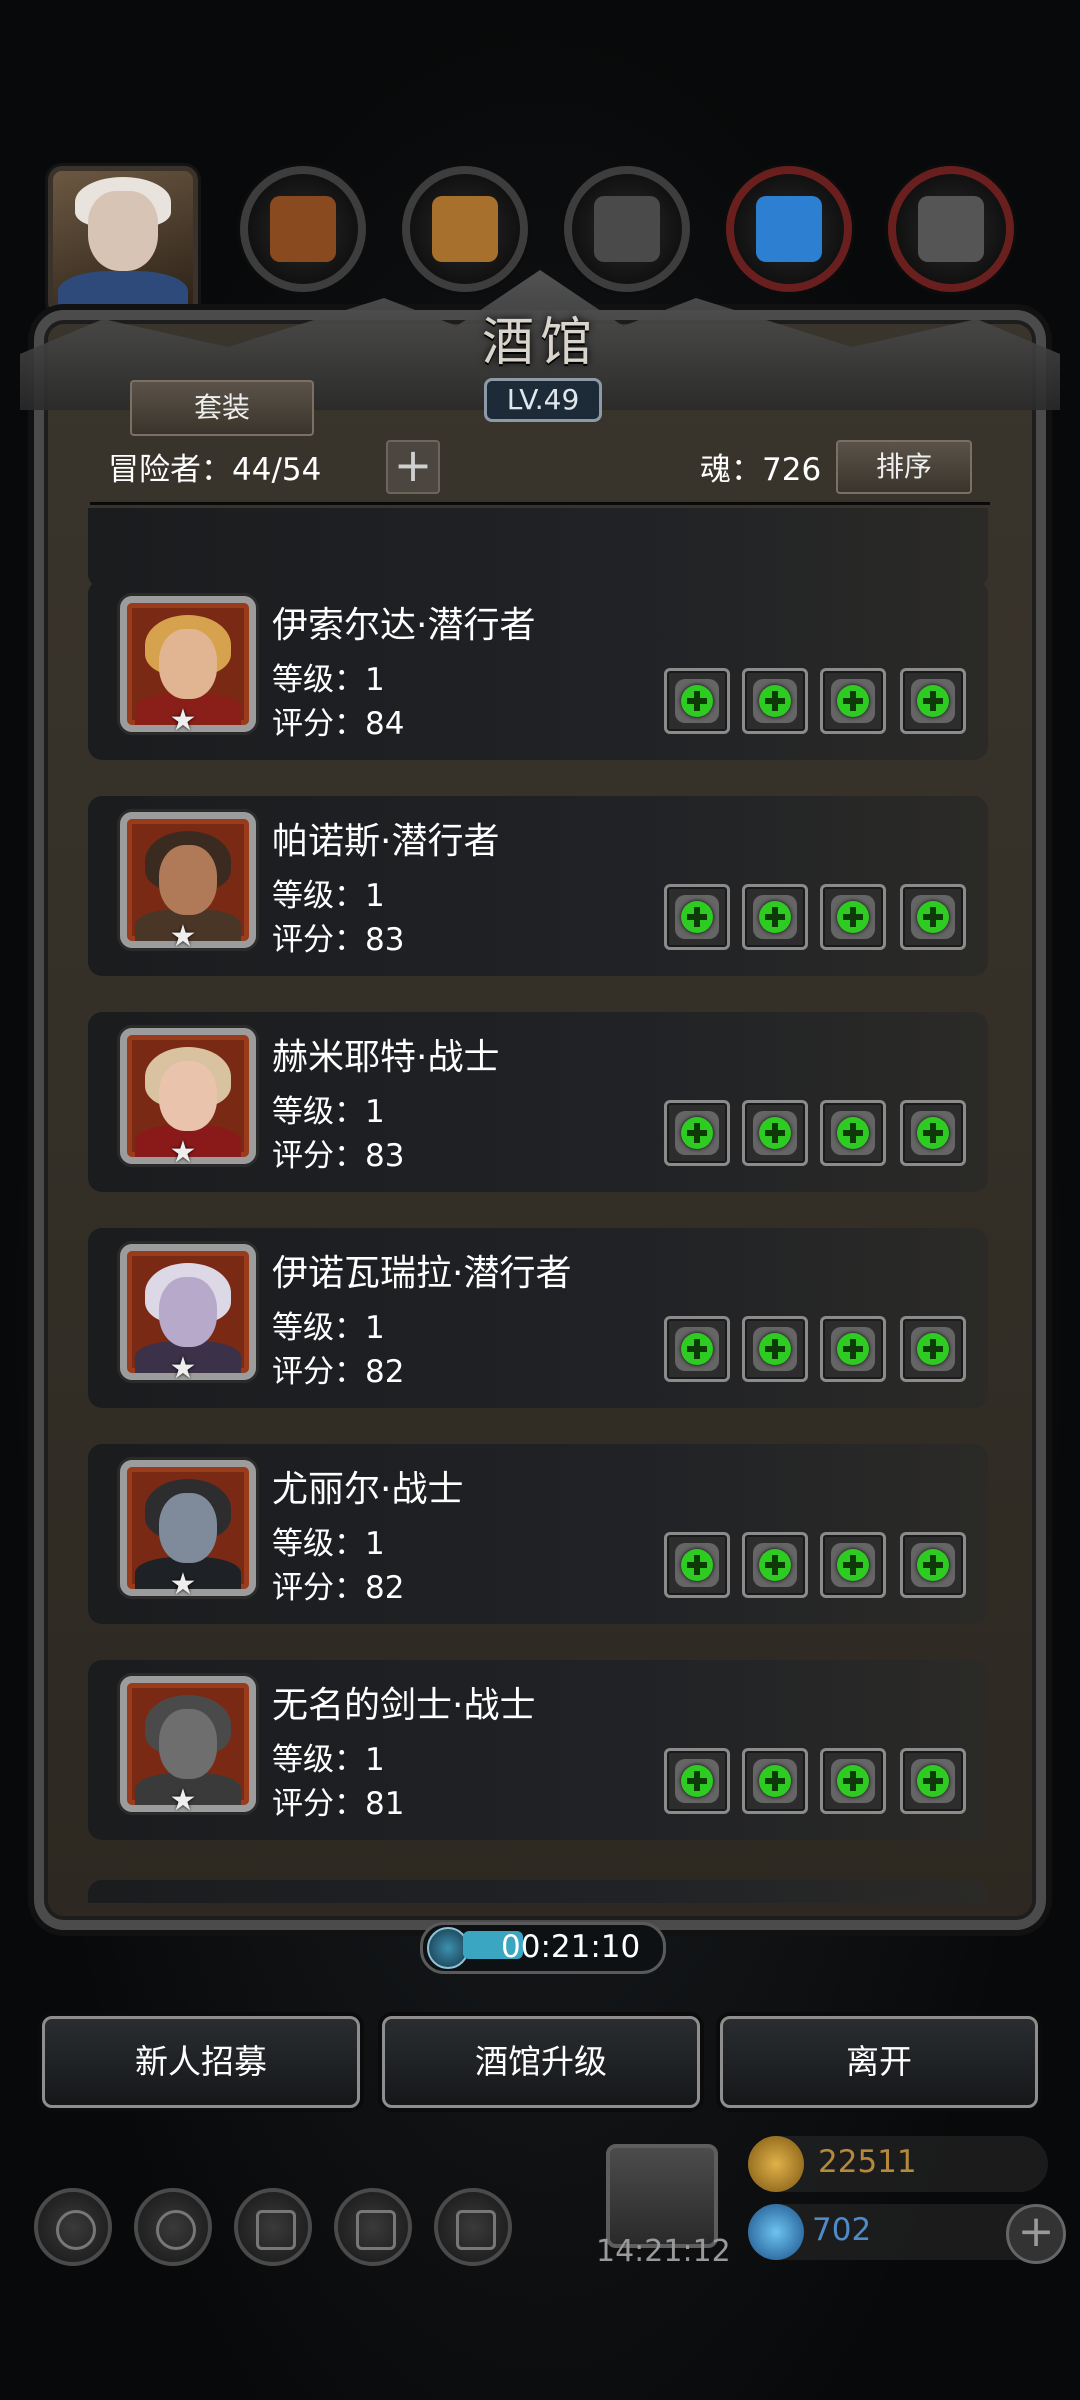 This screenshot has width=1080, height=2400. What do you see at coordinates (539, 343) in the screenshot?
I see `panel-title: 酒馆` at bounding box center [539, 343].